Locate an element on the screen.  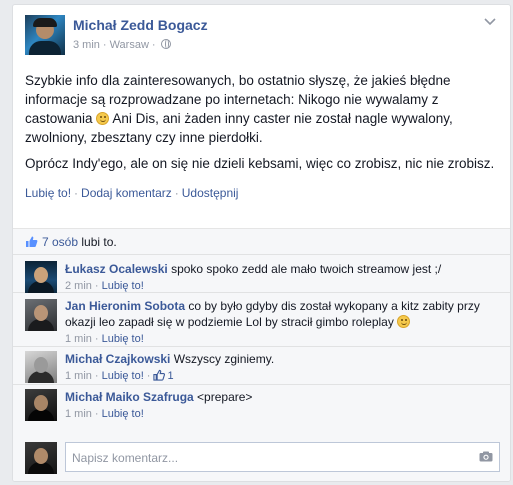
likes-summary: 7 osób lubi to. is located at coordinates (261, 242).